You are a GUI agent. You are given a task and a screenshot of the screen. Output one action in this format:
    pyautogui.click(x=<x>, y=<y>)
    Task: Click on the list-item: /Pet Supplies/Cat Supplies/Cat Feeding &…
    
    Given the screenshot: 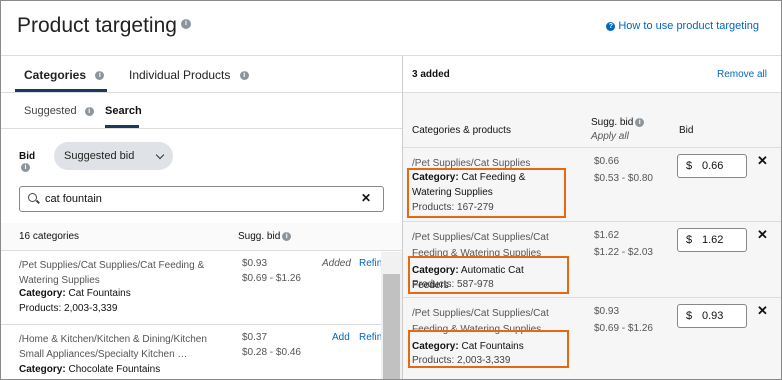 What is the action you would take?
    pyautogui.click(x=191, y=288)
    